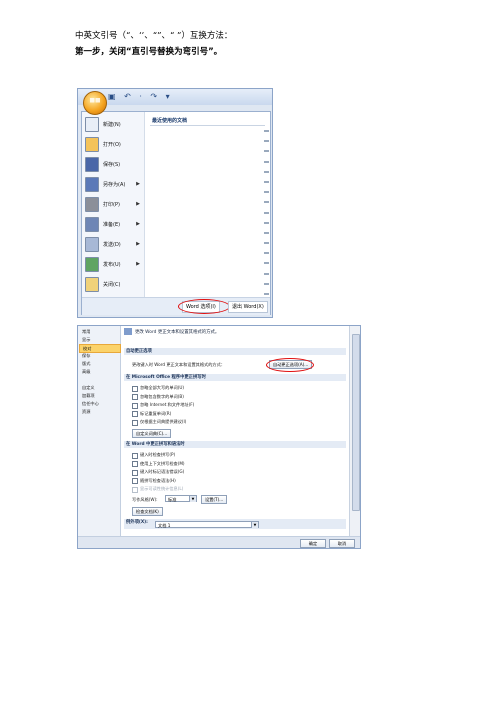  Describe the element at coordinates (176, 306) in the screenshot. I see `office-menu-footer: Word 选项(I) 退出 Word(X)` at that location.